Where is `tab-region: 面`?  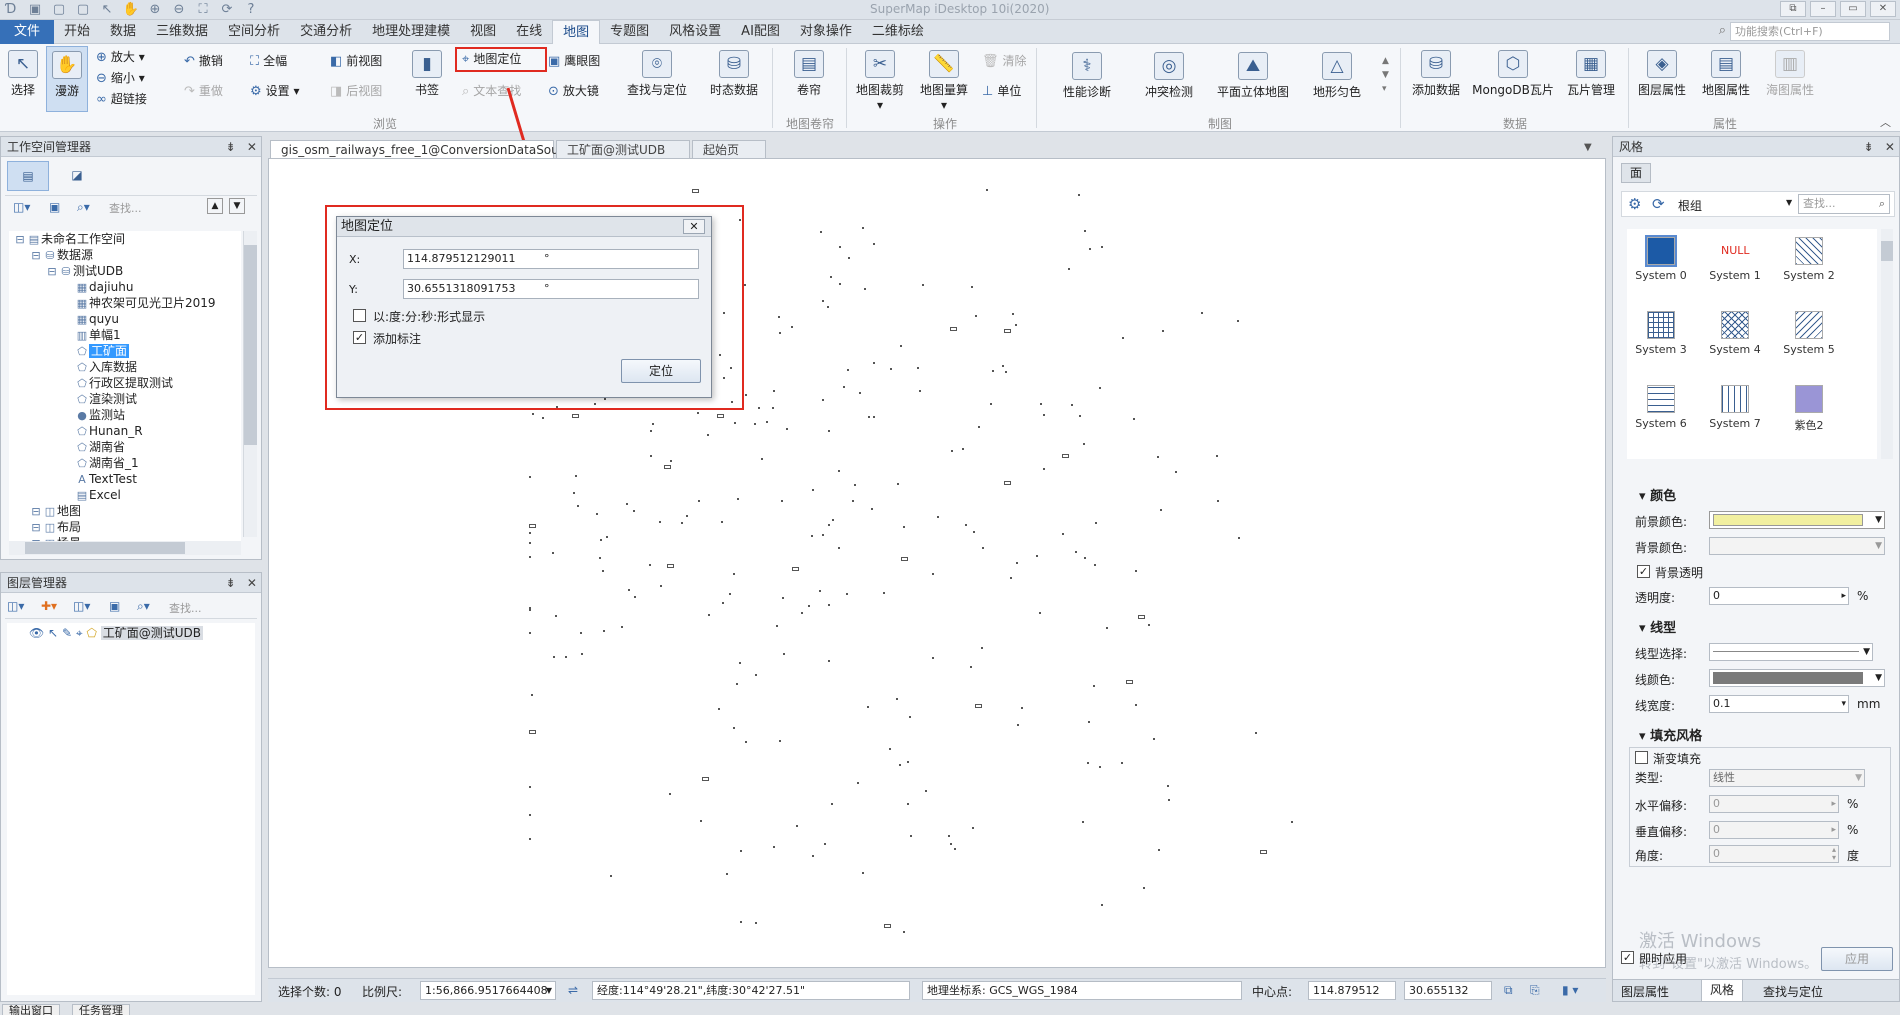
tab-region: 面 is located at coordinates (1636, 173).